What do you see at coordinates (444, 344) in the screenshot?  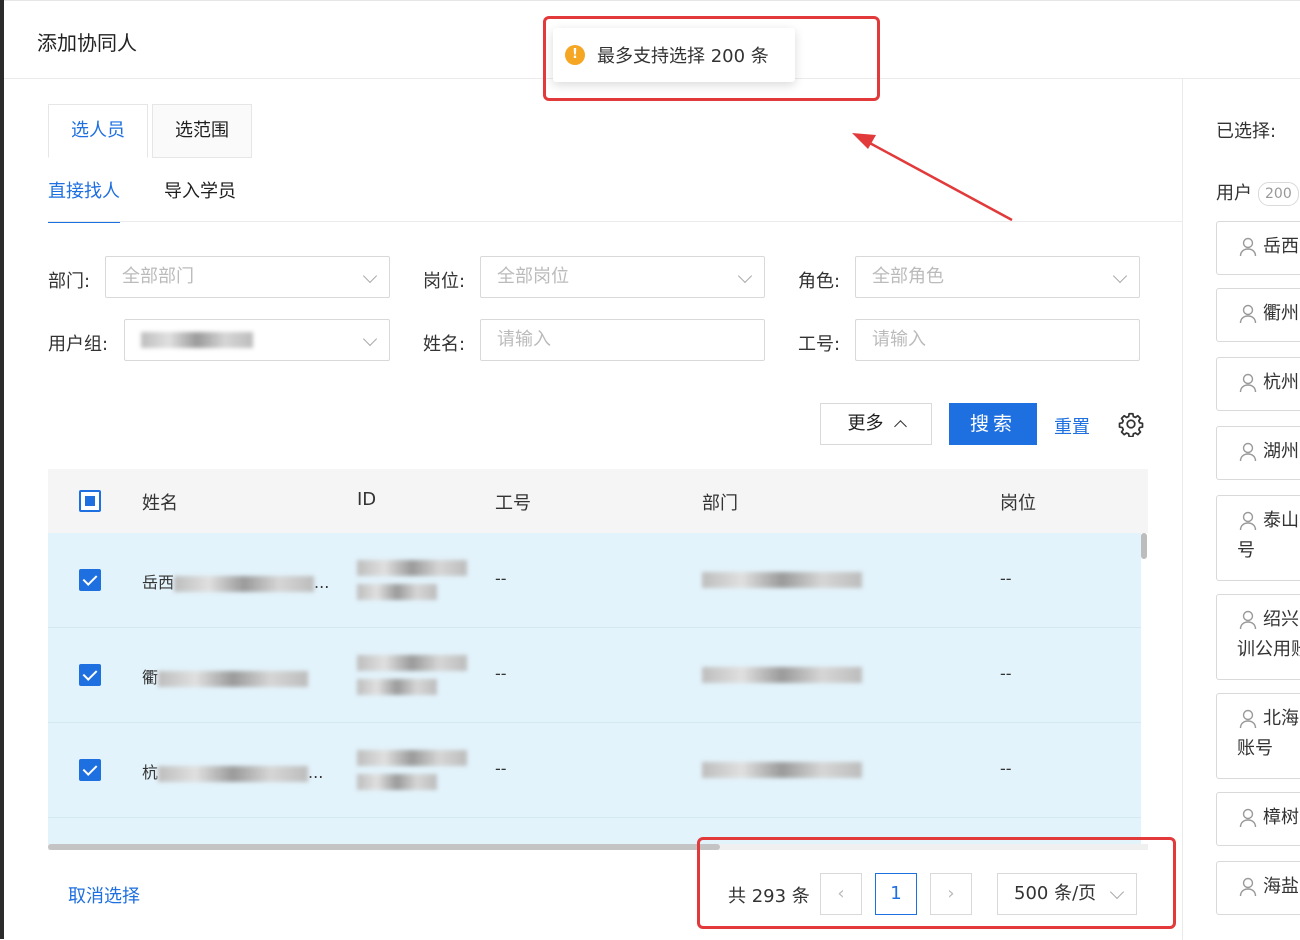 I see `name-label: 姓名:` at bounding box center [444, 344].